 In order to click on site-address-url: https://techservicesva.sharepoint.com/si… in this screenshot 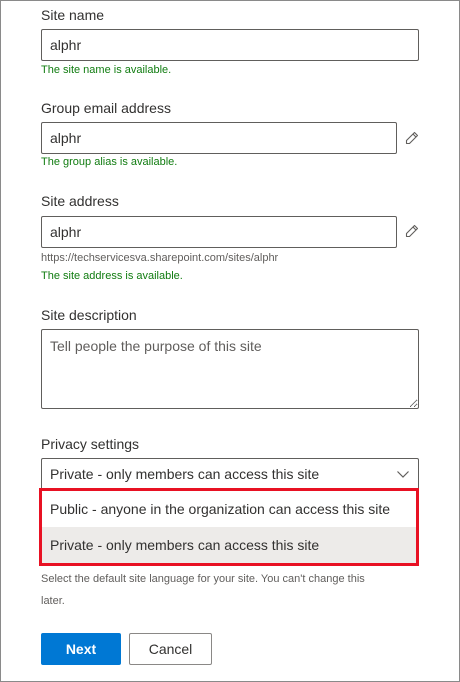, I will do `click(160, 258)`.